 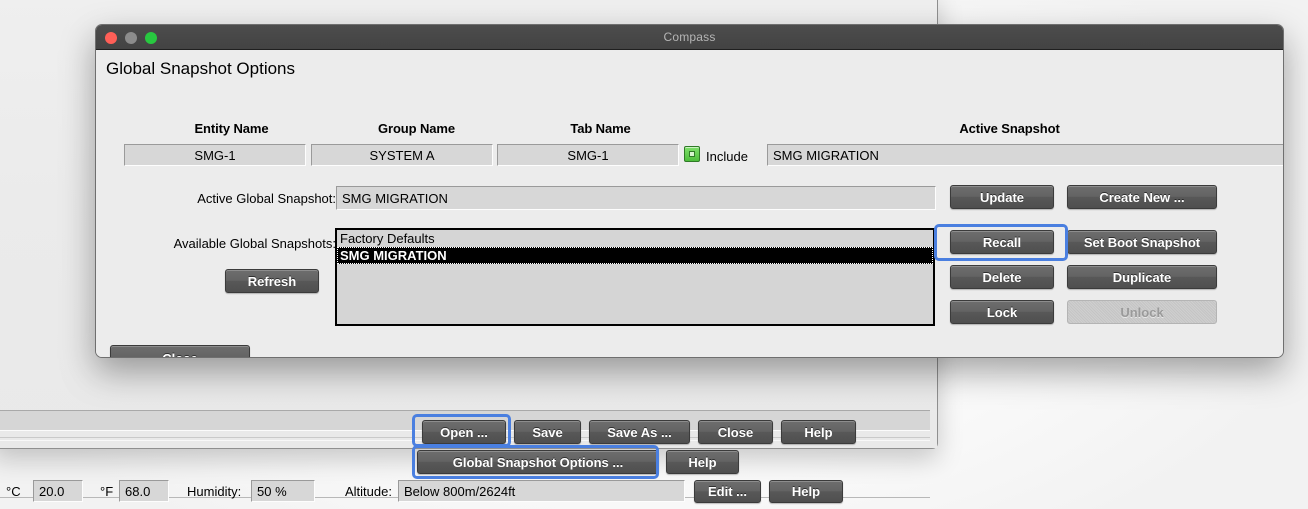 I want to click on fahrenheit-field: 68.0, so click(x=144, y=491).